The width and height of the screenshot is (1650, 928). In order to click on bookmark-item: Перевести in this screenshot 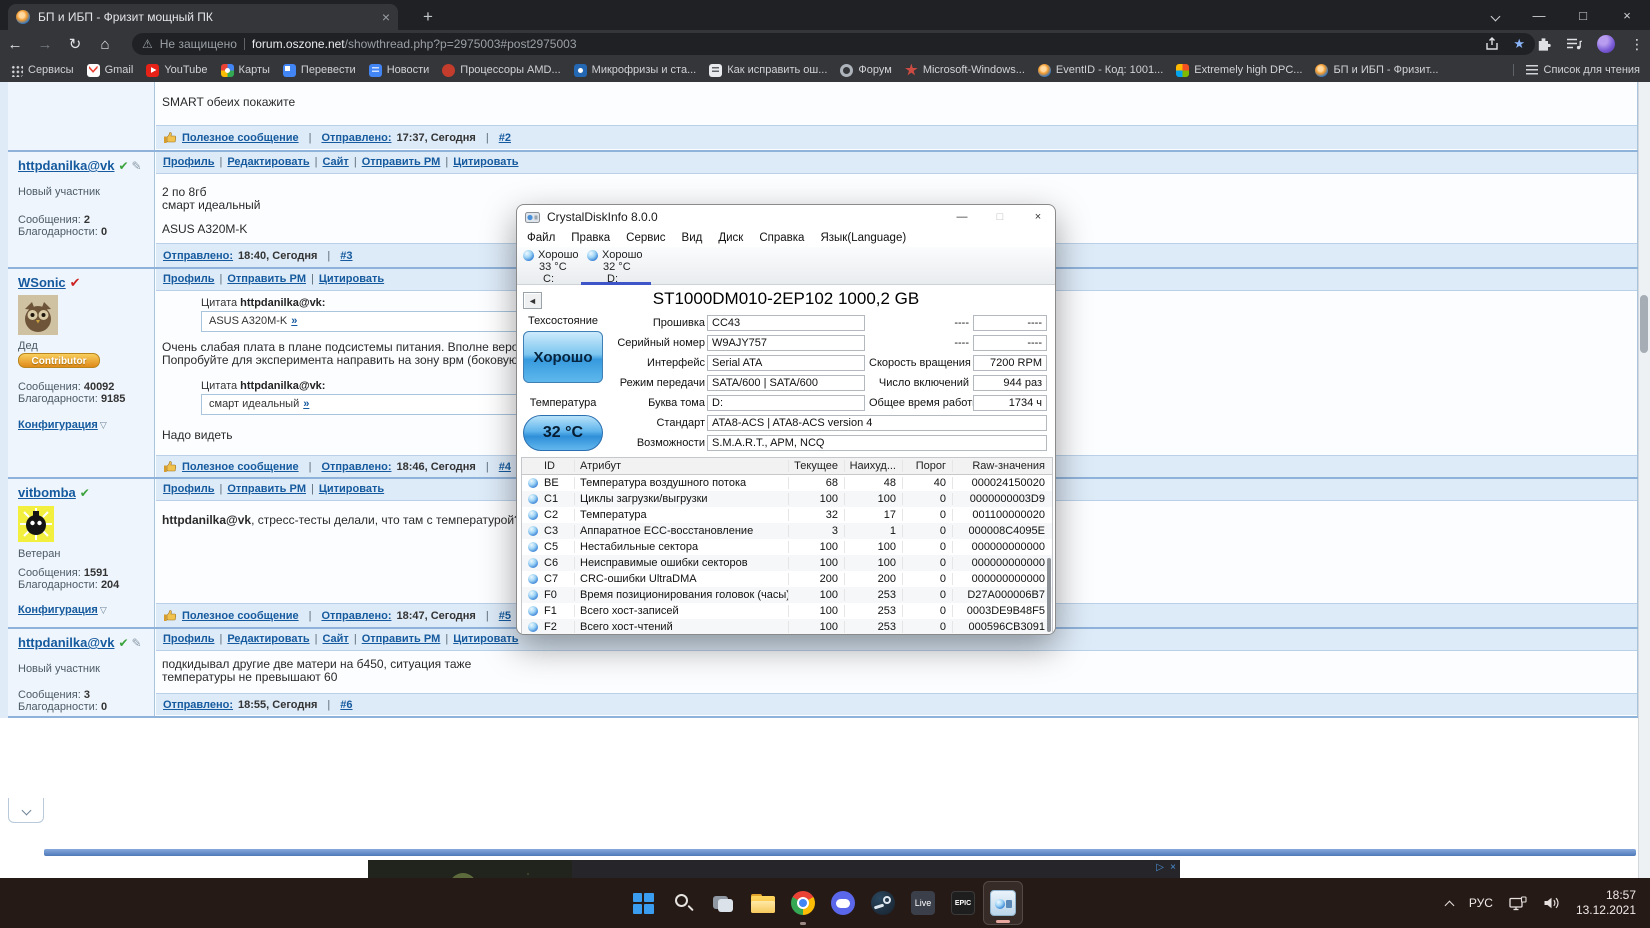, I will do `click(319, 70)`.